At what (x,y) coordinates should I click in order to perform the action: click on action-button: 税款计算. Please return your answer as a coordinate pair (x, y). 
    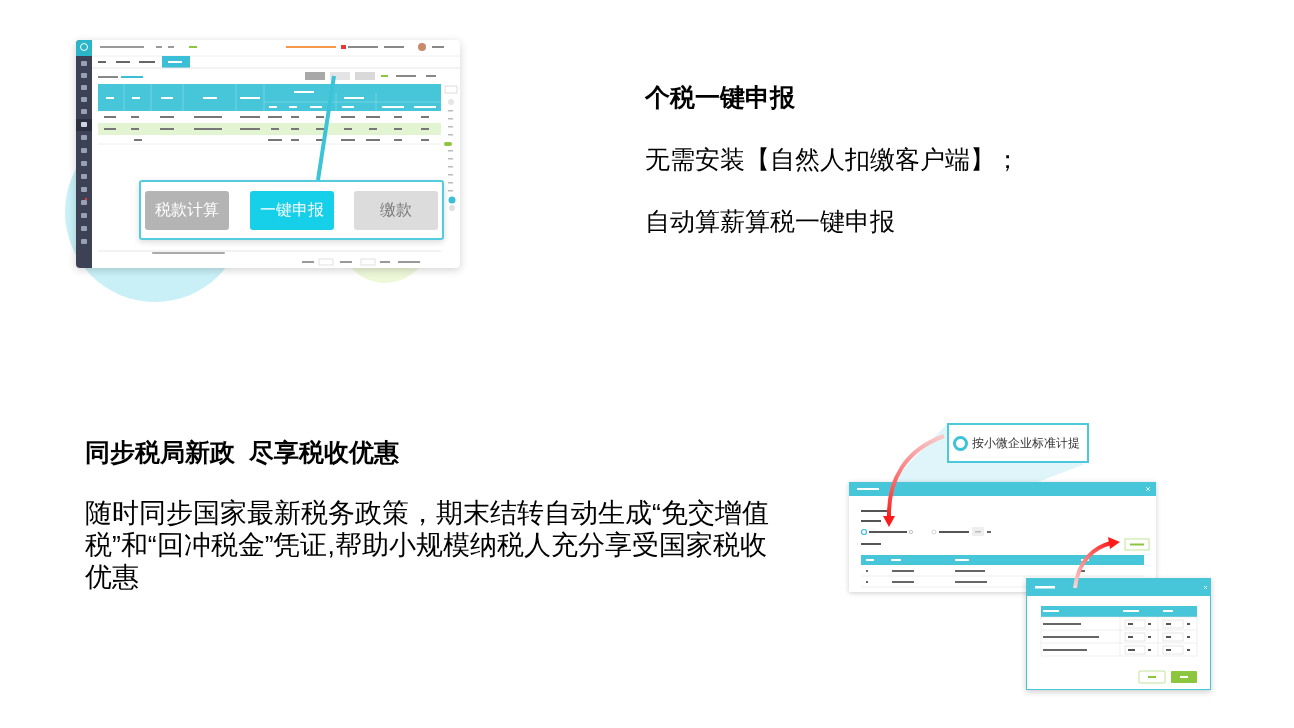
    Looking at the image, I should click on (187, 210).